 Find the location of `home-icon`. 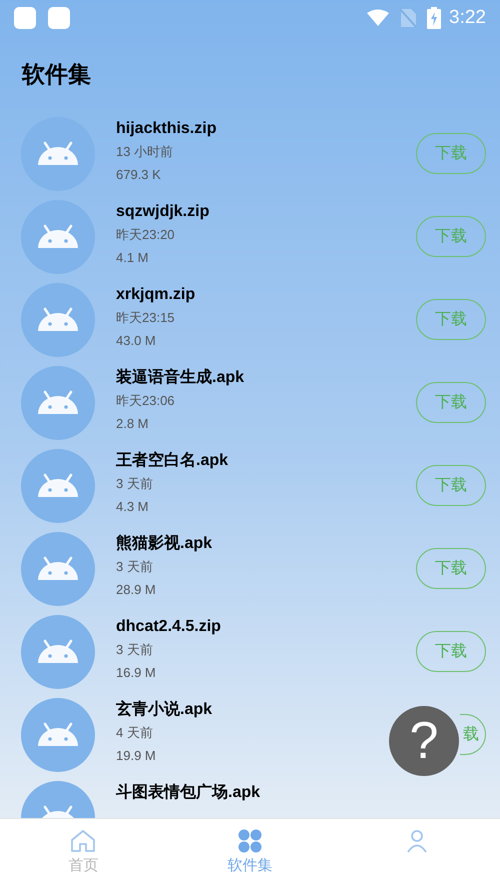

home-icon is located at coordinates (83, 841).